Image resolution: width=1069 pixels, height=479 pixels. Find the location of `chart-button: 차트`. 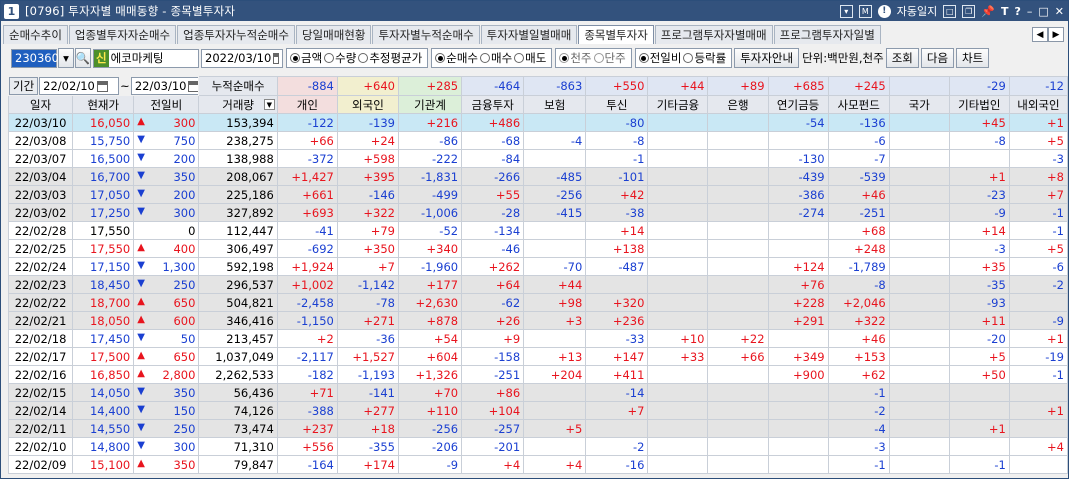

chart-button: 차트 is located at coordinates (973, 58).